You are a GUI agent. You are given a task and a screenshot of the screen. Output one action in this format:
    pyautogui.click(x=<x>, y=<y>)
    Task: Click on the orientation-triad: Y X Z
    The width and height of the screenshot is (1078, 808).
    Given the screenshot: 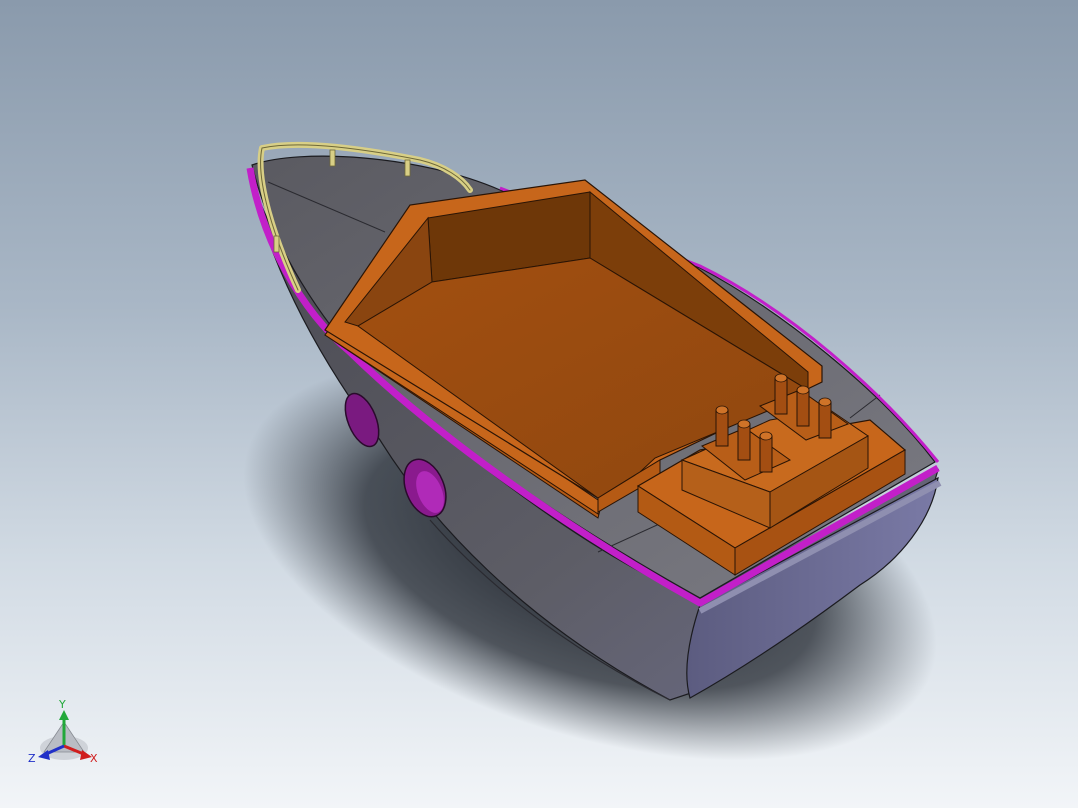 What is the action you would take?
    pyautogui.click(x=63, y=731)
    